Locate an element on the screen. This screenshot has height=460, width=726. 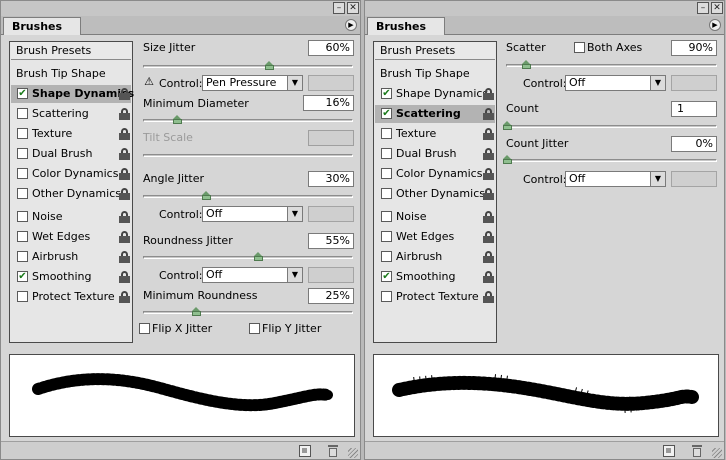
scatter-slider is located at coordinates (611, 64).